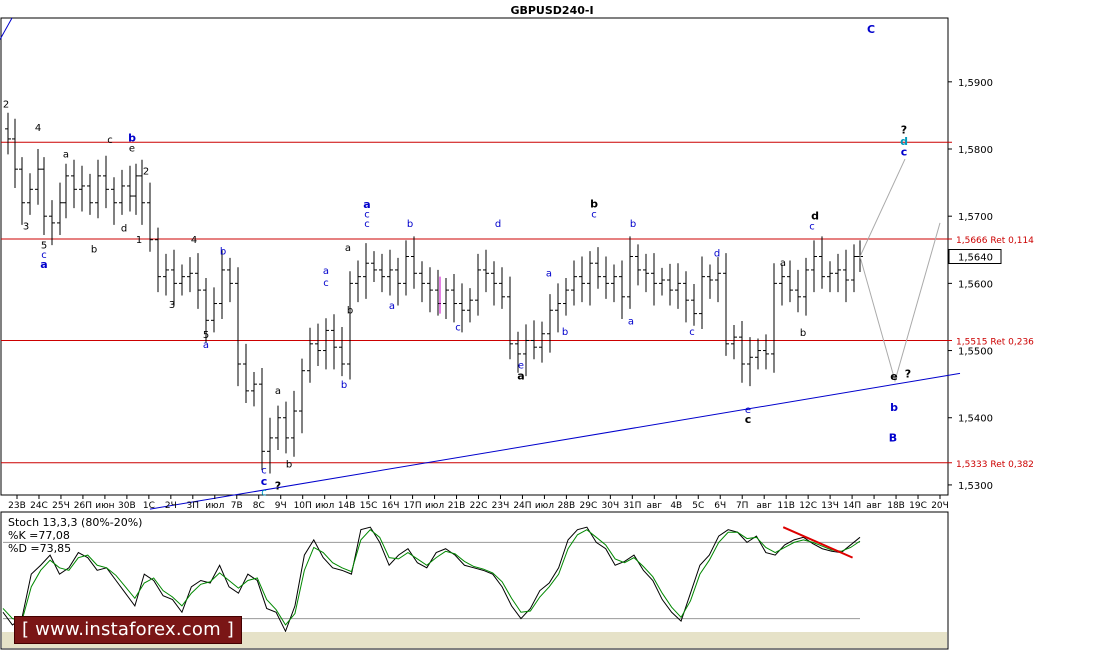 The height and width of the screenshot is (661, 1105). Describe the element at coordinates (479, 506) in the screenshot. I see `time-tick-label: 22С` at that location.